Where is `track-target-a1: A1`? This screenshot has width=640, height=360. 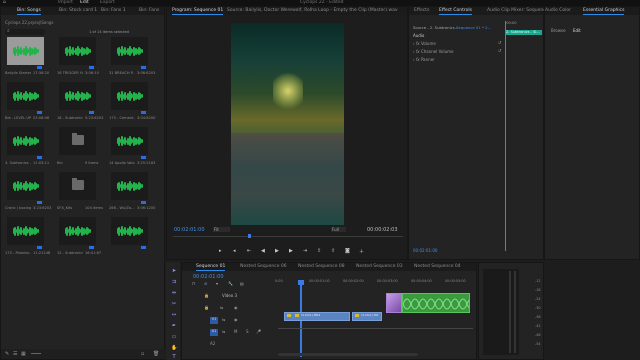 track-target-a1: A1 is located at coordinates (214, 332).